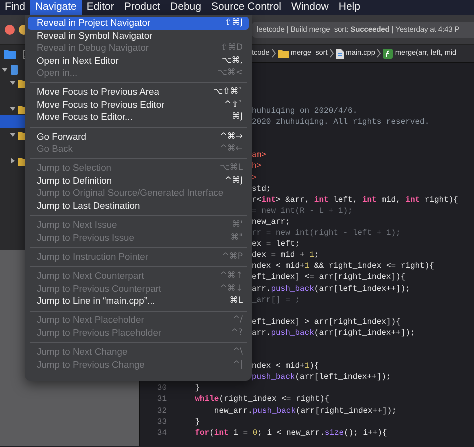 The height and width of the screenshot is (447, 474). What do you see at coordinates (162, 422) in the screenshot?
I see `line-number: 33` at bounding box center [162, 422].